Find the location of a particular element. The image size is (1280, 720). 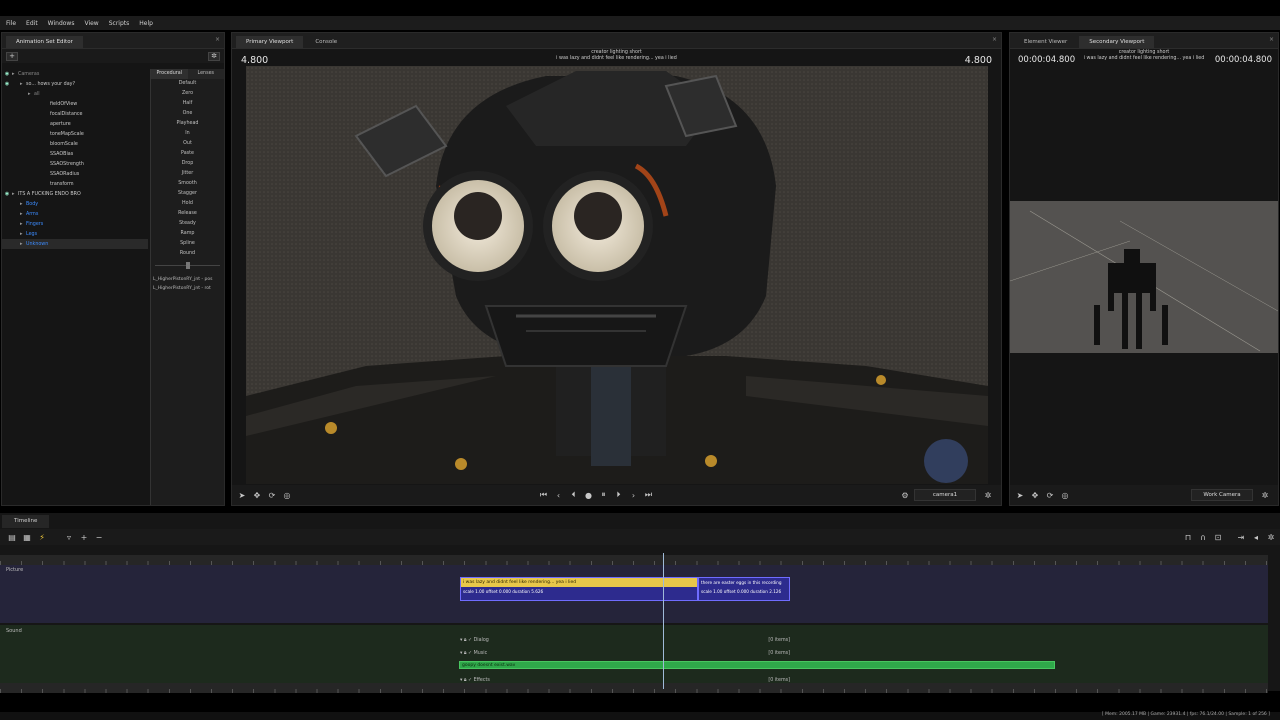

tree-item: focalDistance is located at coordinates (75, 114).